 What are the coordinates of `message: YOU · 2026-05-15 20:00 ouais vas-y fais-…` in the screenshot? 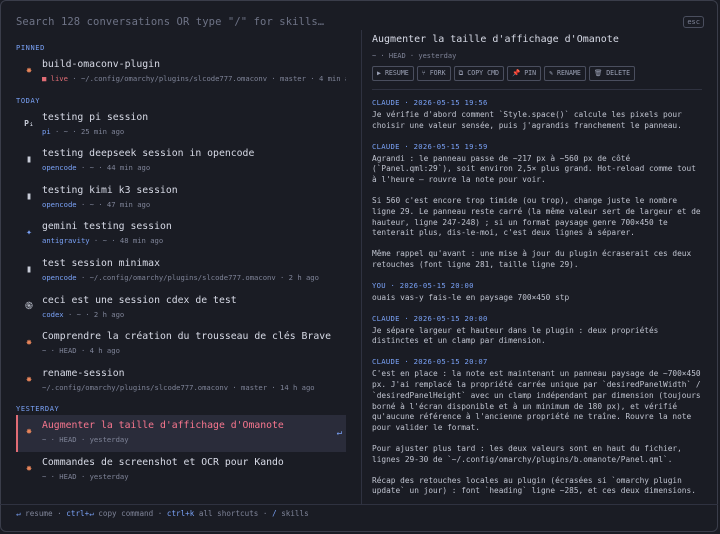 It's located at (537, 292).